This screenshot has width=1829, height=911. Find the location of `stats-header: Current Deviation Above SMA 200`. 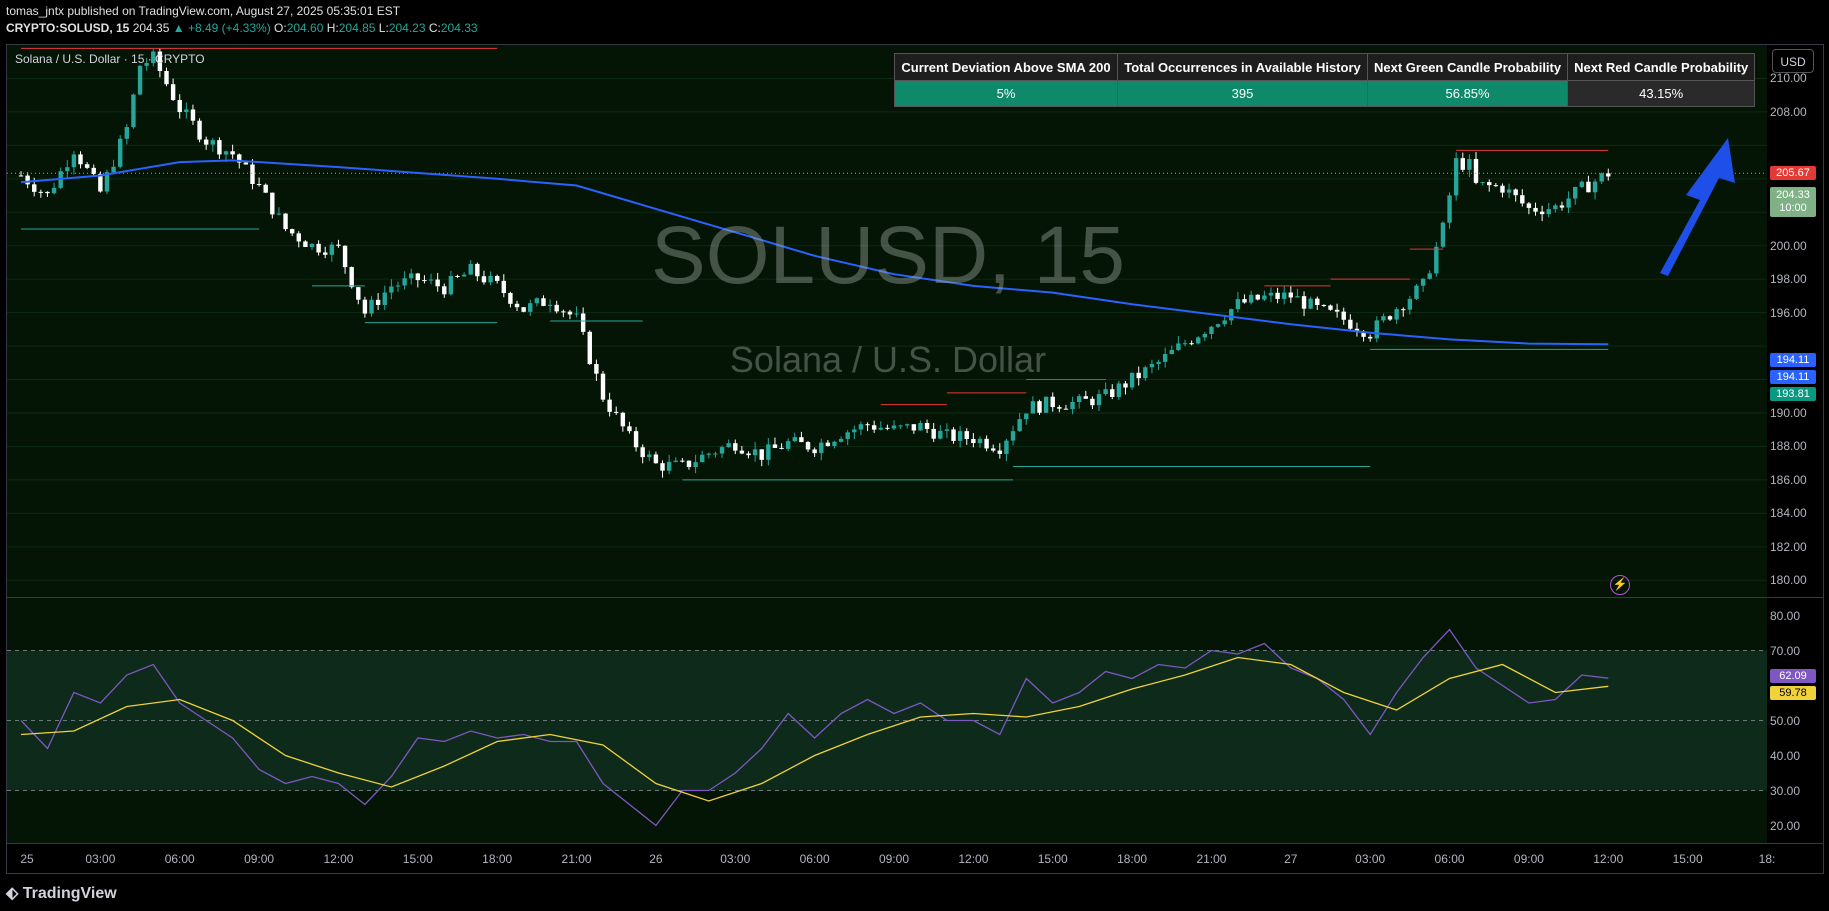

stats-header: Current Deviation Above SMA 200 is located at coordinates (1006, 67).